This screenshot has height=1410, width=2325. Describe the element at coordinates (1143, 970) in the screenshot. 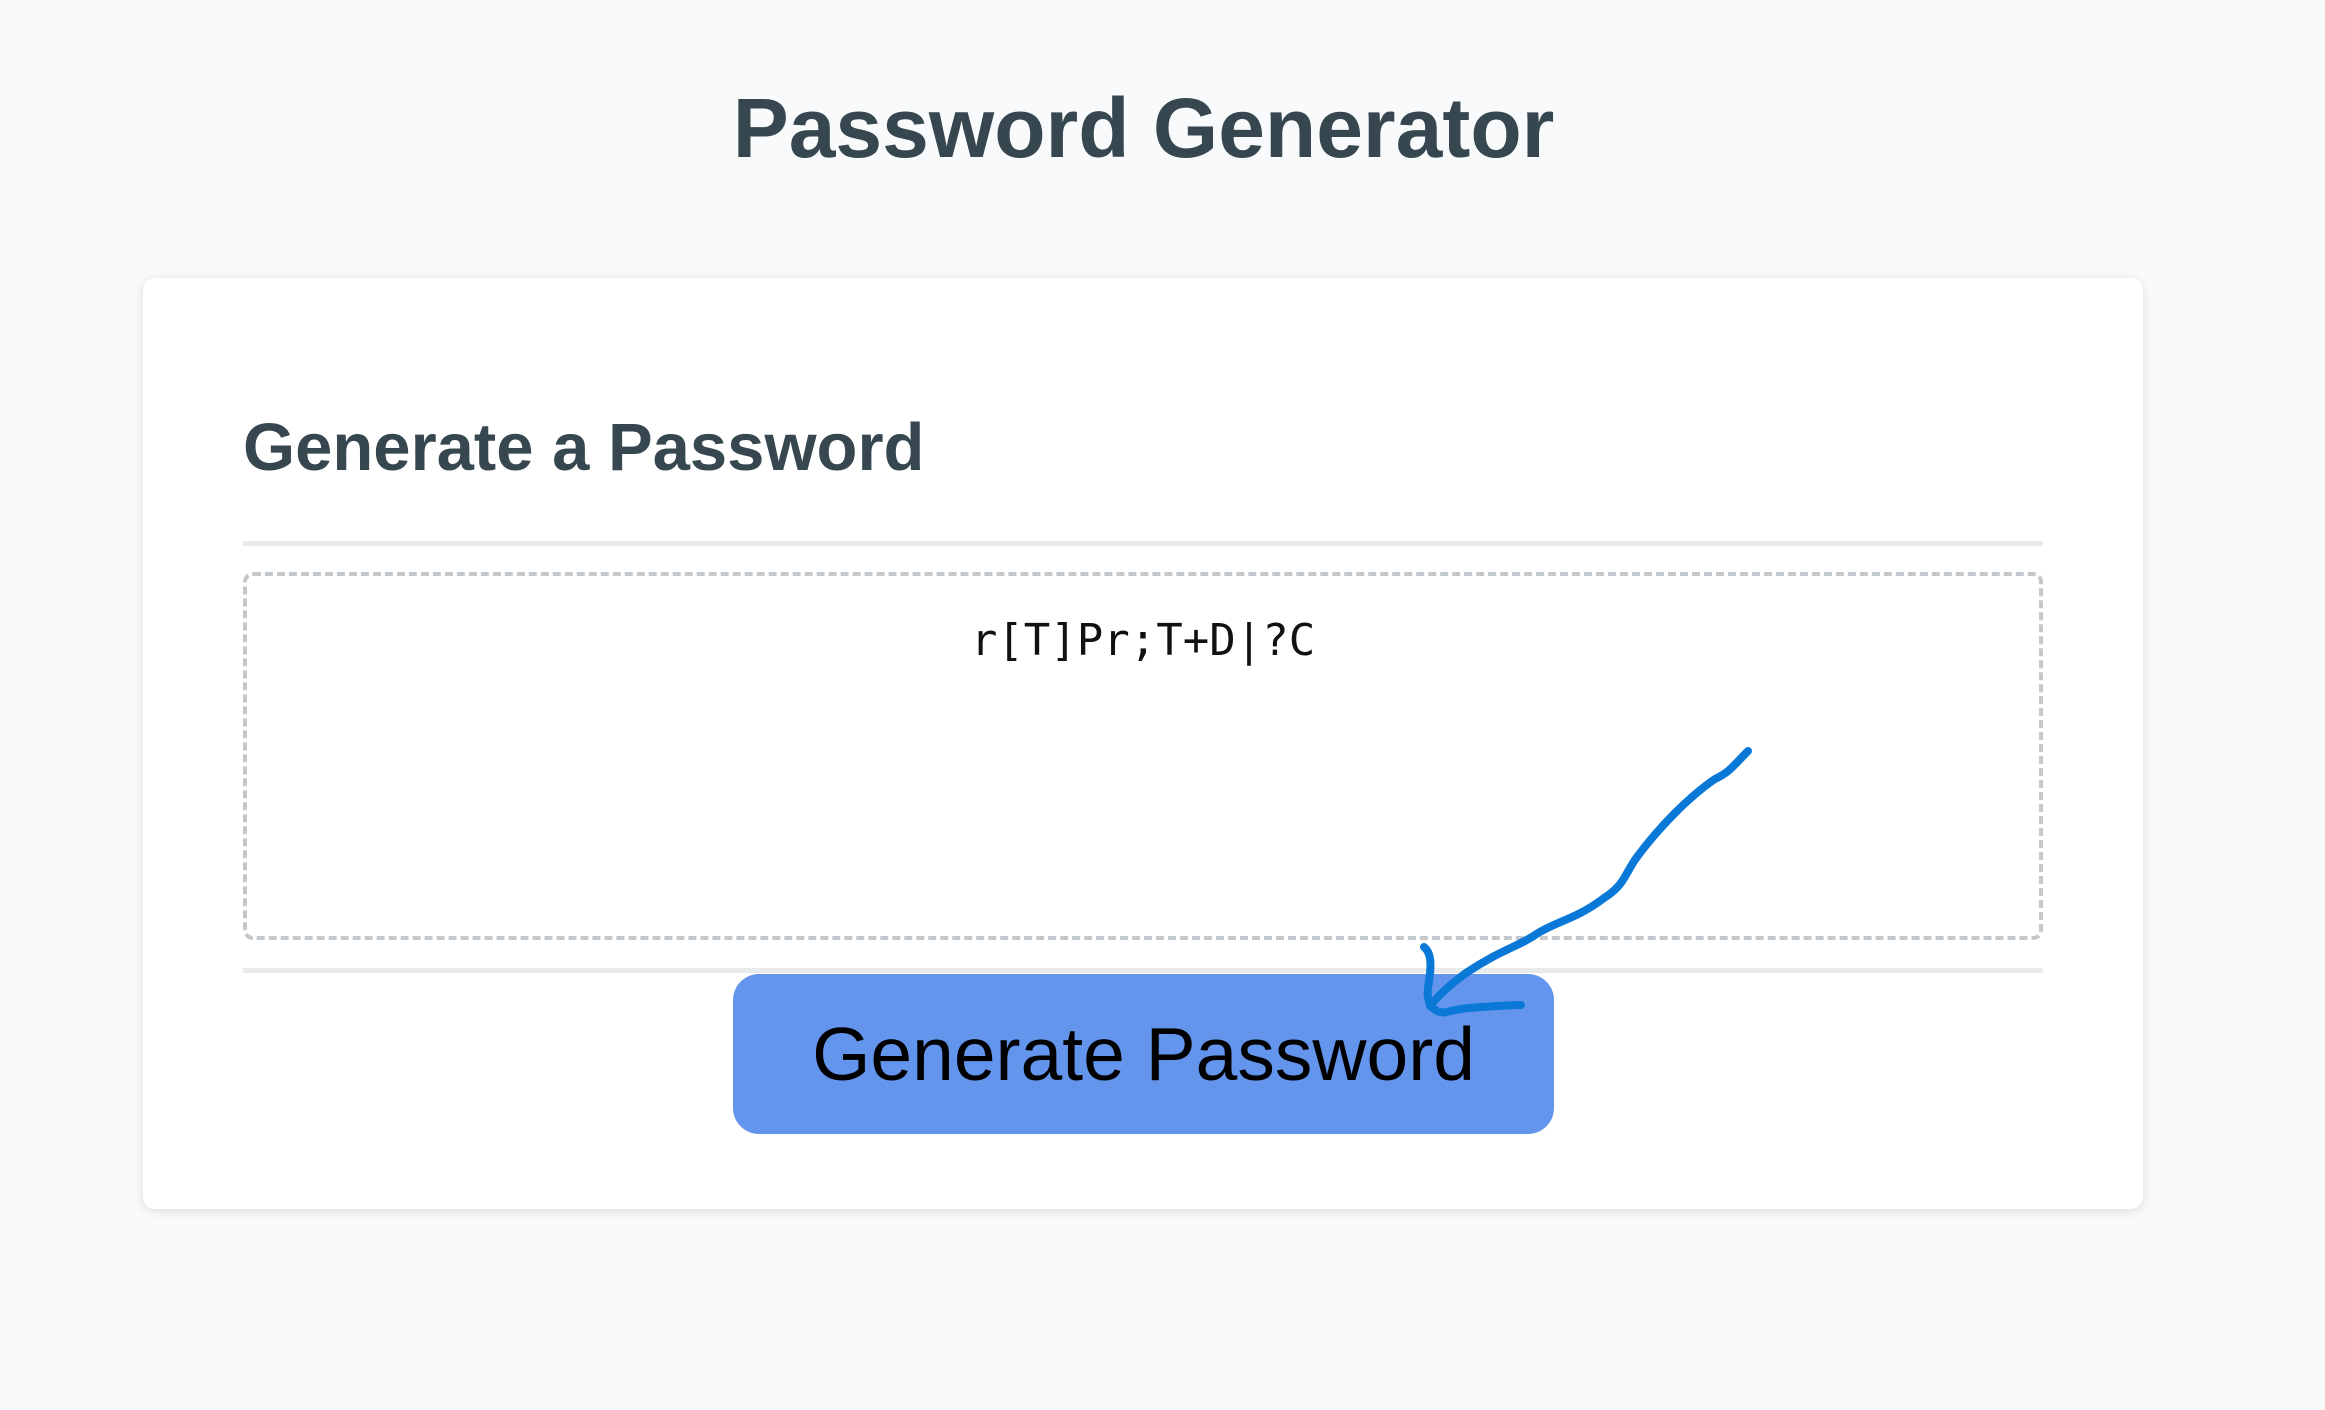

I see `divider-bottom` at that location.